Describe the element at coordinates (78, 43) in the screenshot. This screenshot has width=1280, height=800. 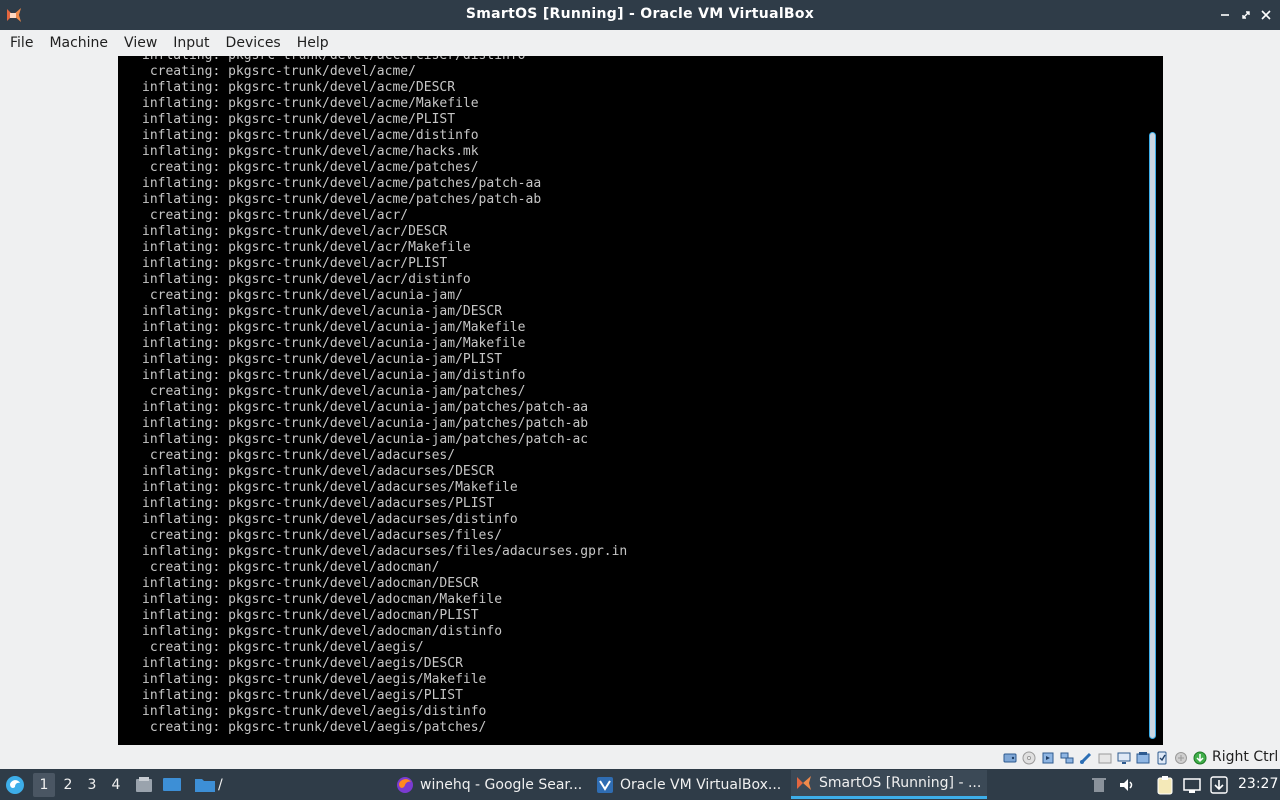
I see `menu-machine: Machine` at that location.